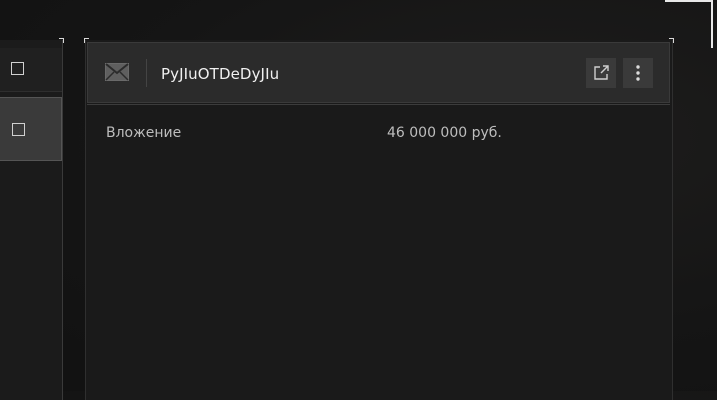 The height and width of the screenshot is (400, 717). What do you see at coordinates (376, 135) in the screenshot?
I see `attachment-row: Вложение 46 000 000 руб.` at bounding box center [376, 135].